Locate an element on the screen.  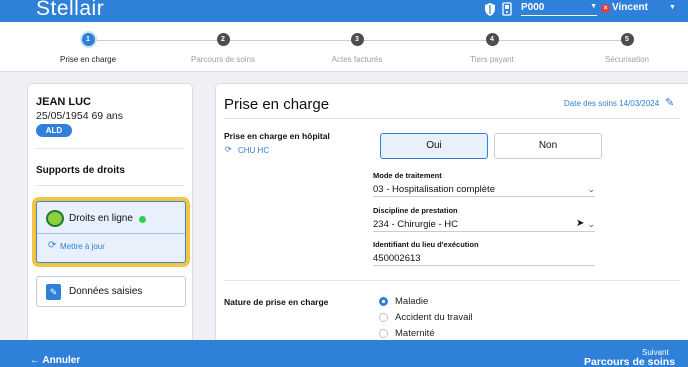
step-actes-factures: 3 Actes facturés is located at coordinates (357, 48).